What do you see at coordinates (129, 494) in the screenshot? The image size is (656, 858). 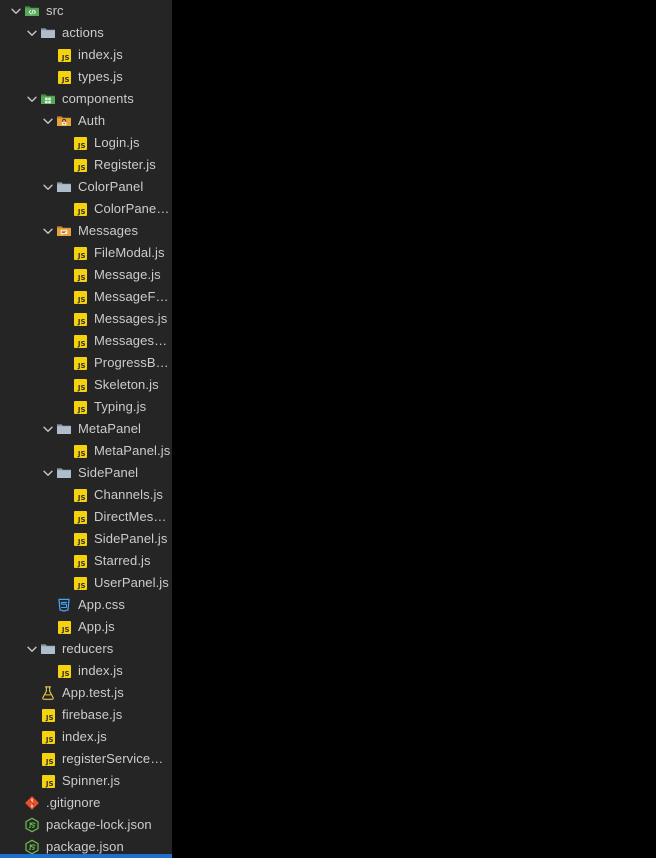 I see `tree-item-label: Channels.js` at bounding box center [129, 494].